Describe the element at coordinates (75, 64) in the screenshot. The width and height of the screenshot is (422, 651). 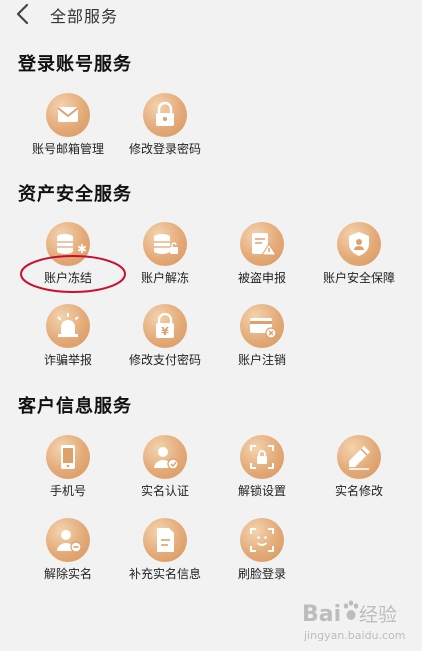
I see `section-title-login-account: 登录账号服务` at that location.